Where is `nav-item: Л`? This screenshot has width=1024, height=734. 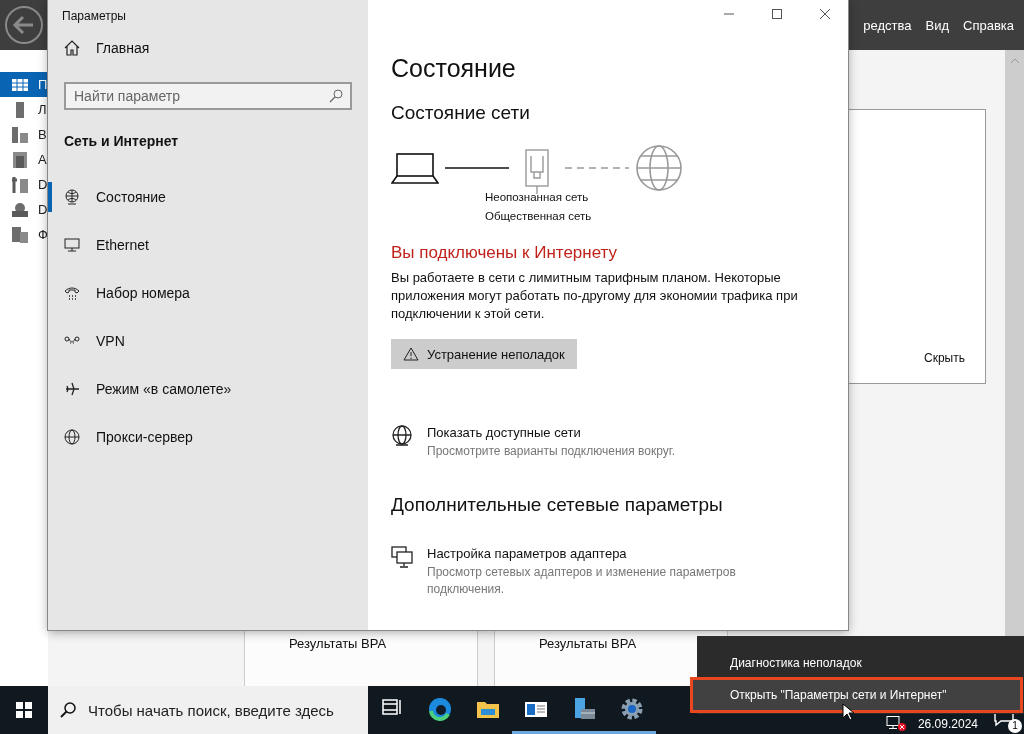 nav-item: Л is located at coordinates (24, 109).